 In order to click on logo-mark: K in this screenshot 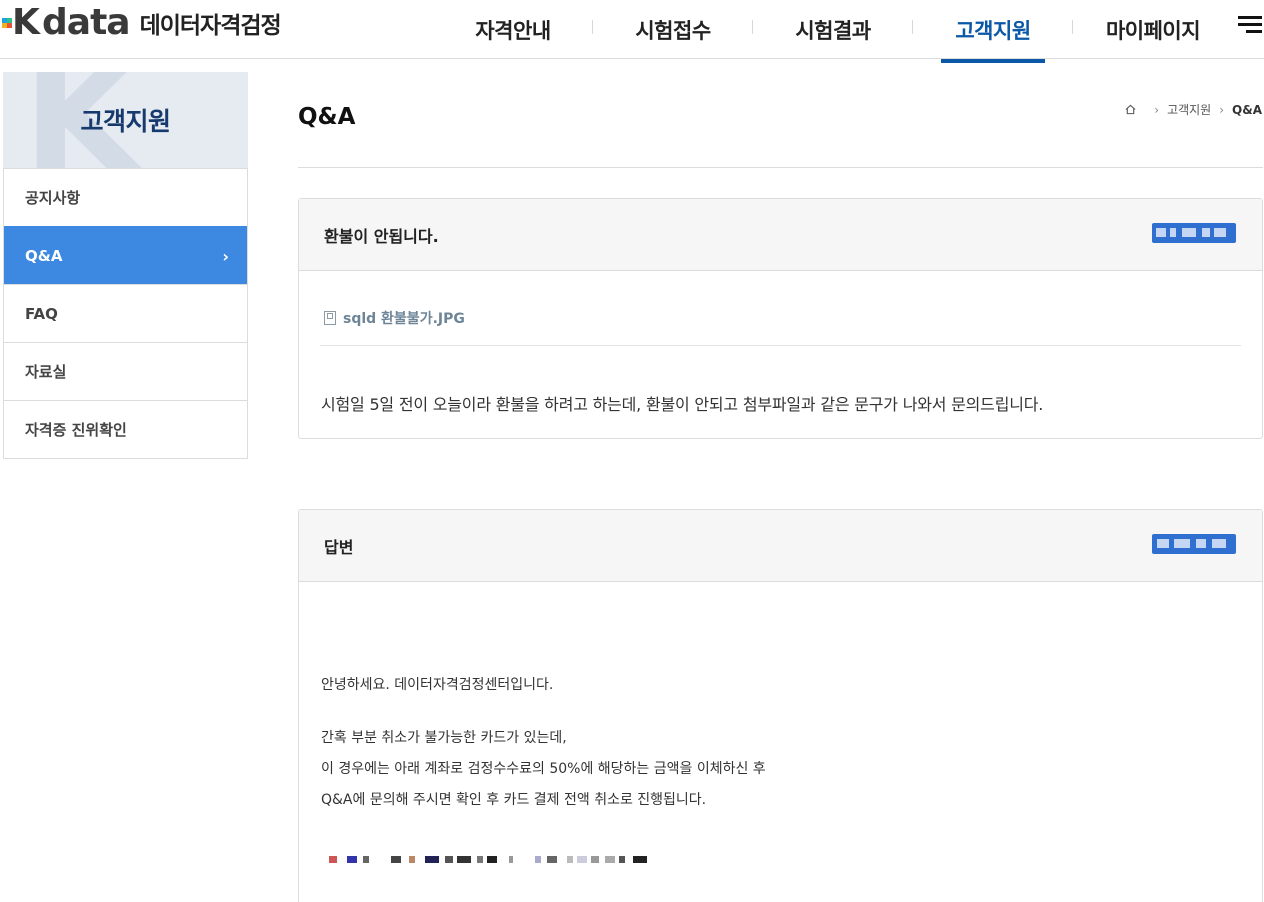, I will do `click(23, 22)`.